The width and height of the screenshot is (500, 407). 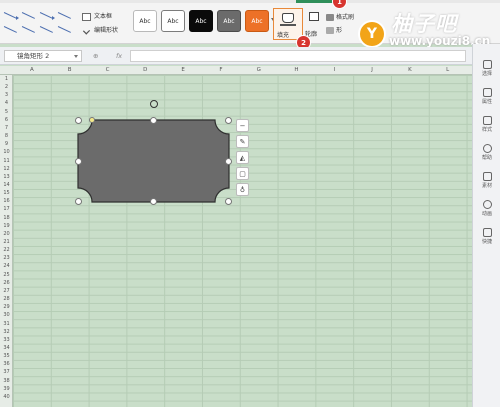 I want to click on panel-item-animation: 动画, so click(x=486, y=208).